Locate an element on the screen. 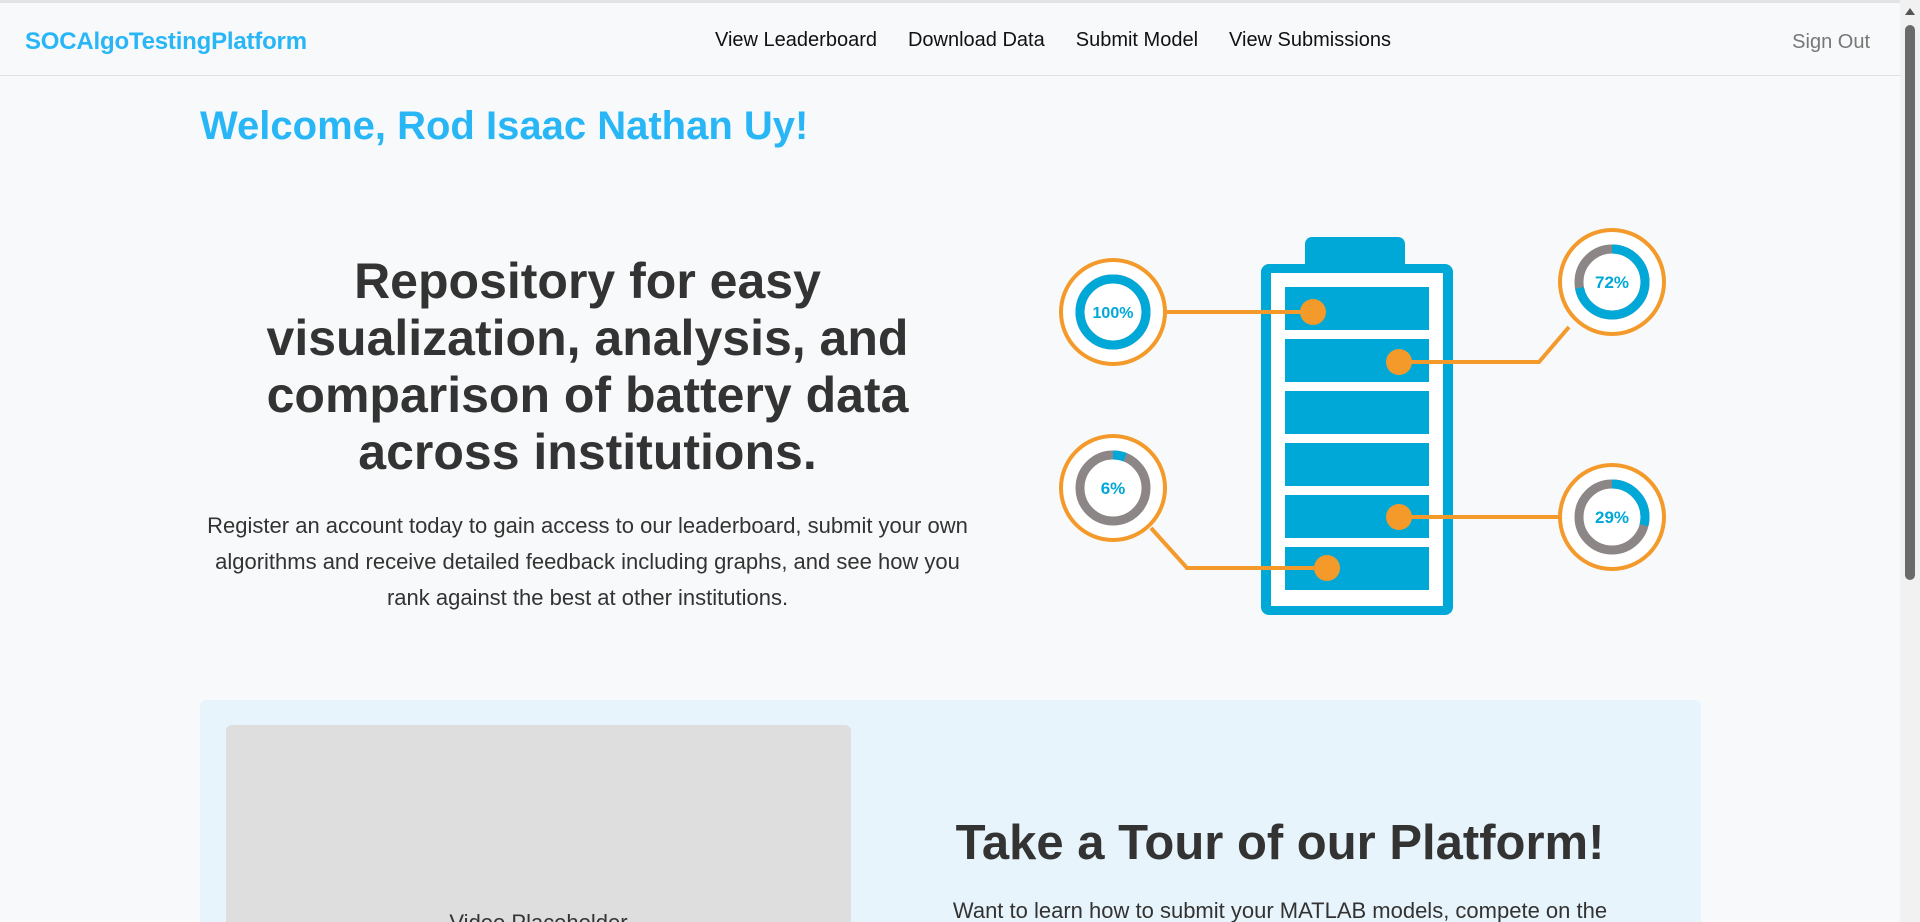  gauge-6-label: 6% is located at coordinates (1113, 488).